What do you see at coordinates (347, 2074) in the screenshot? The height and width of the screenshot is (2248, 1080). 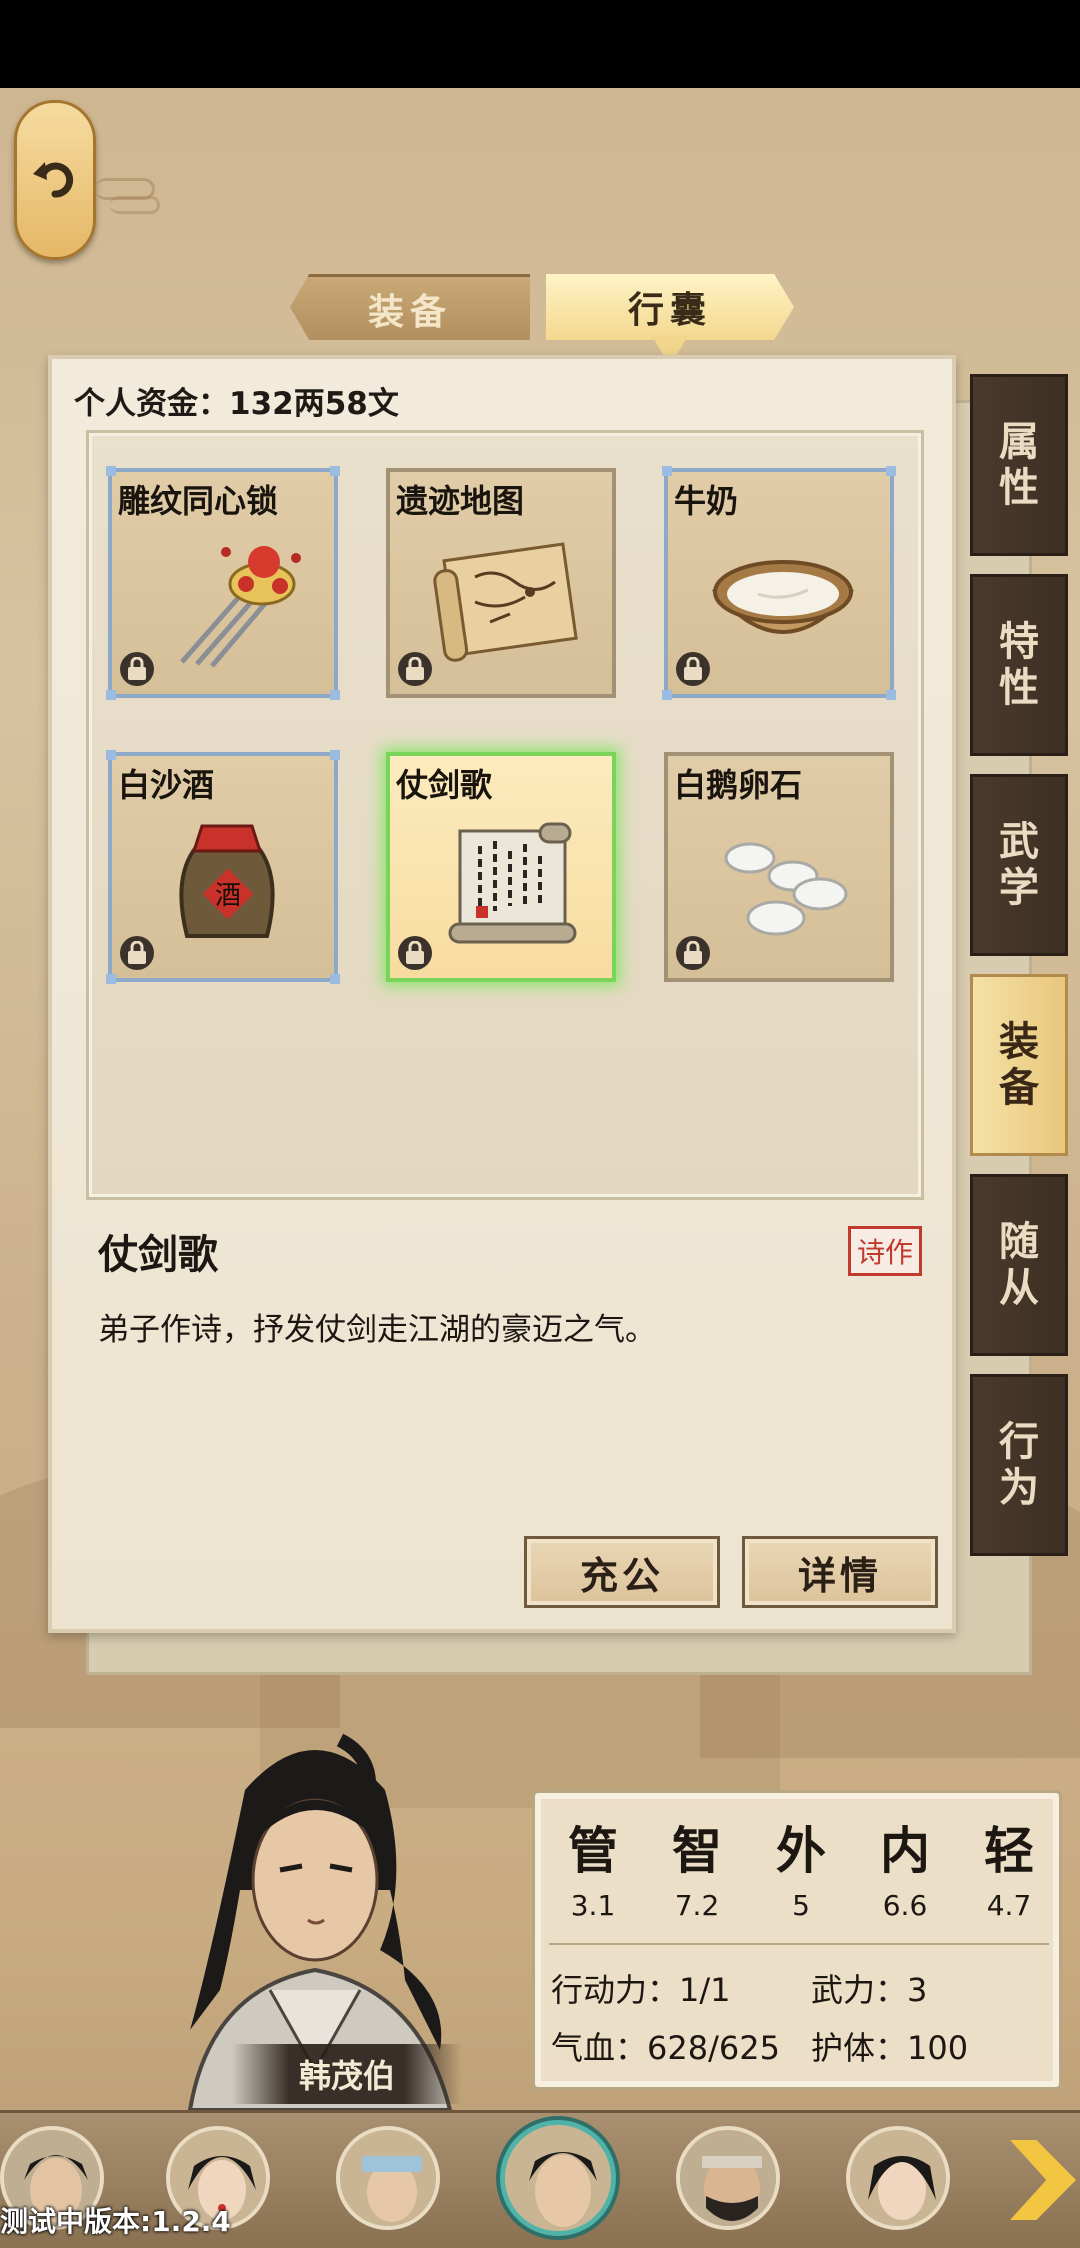 I see `character-name: 韩茂伯` at bounding box center [347, 2074].